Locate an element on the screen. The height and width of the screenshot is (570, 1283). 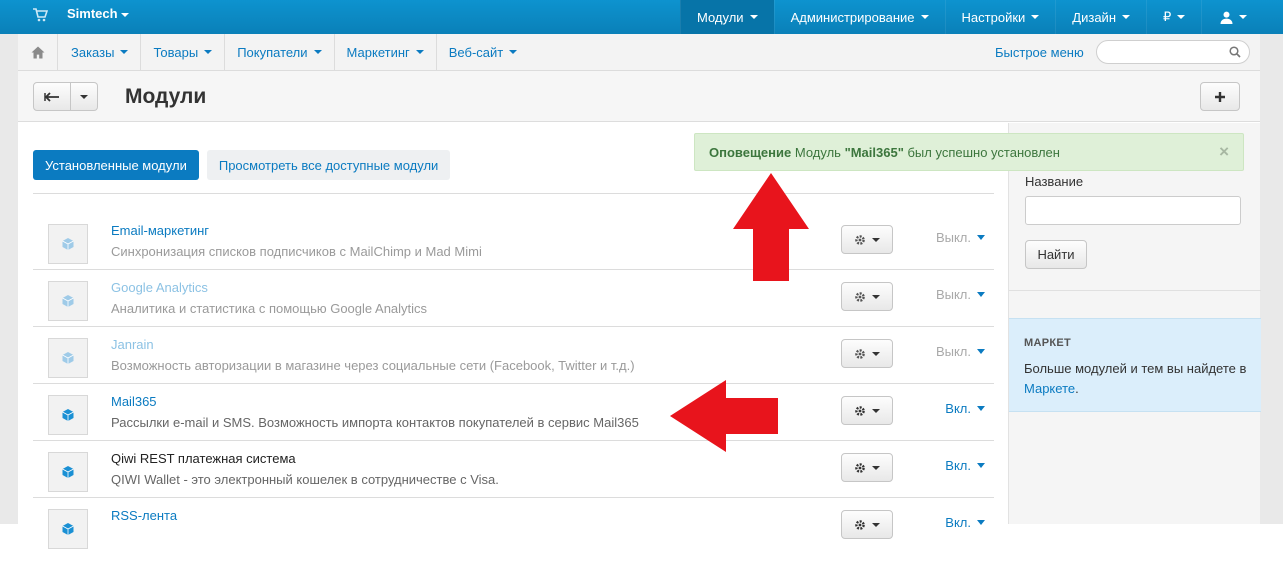
user-icon is located at coordinates (1226, 17).